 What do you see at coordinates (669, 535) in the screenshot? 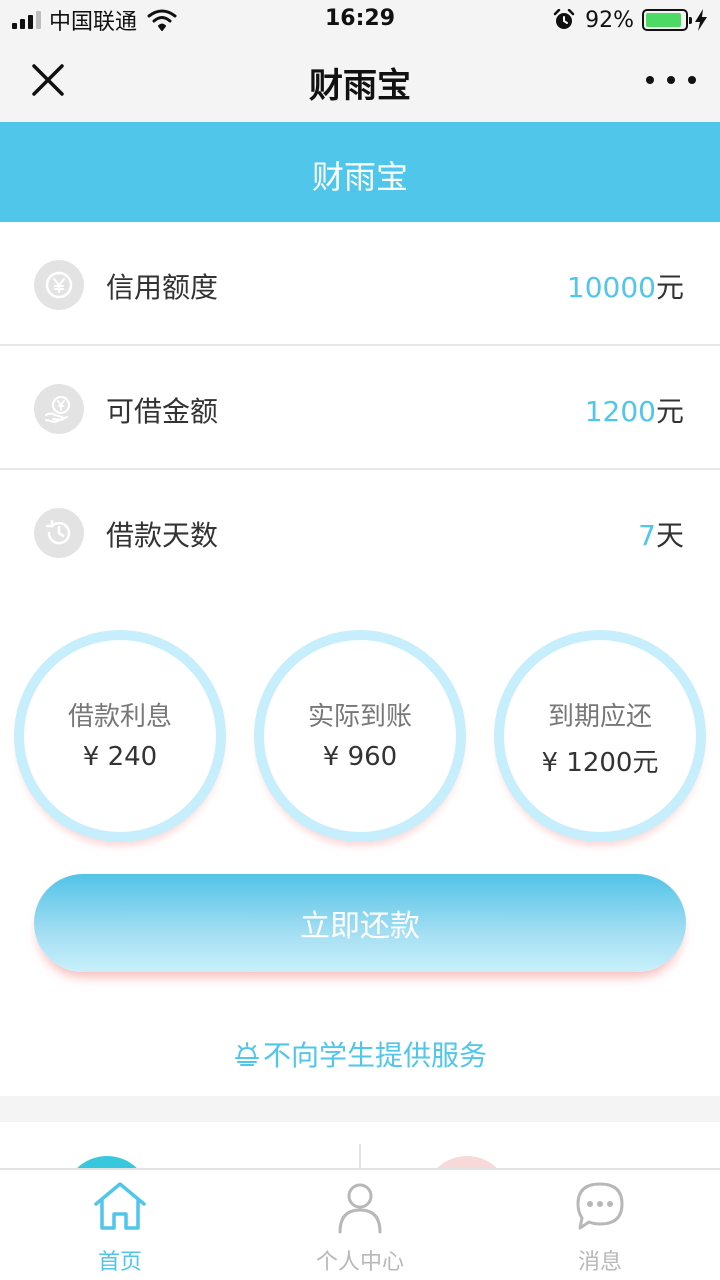
I see `row-unit: 天` at bounding box center [669, 535].